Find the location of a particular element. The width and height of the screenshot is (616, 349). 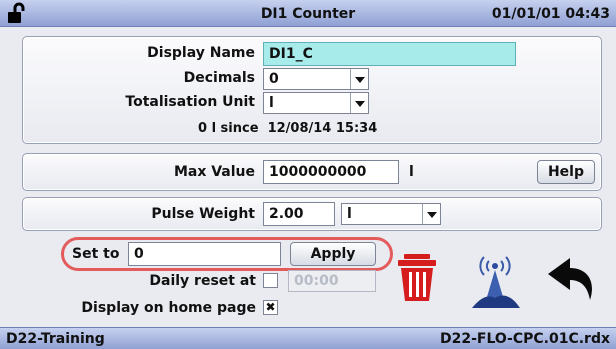

home-page-label: Display on home page is located at coordinates (168, 308).